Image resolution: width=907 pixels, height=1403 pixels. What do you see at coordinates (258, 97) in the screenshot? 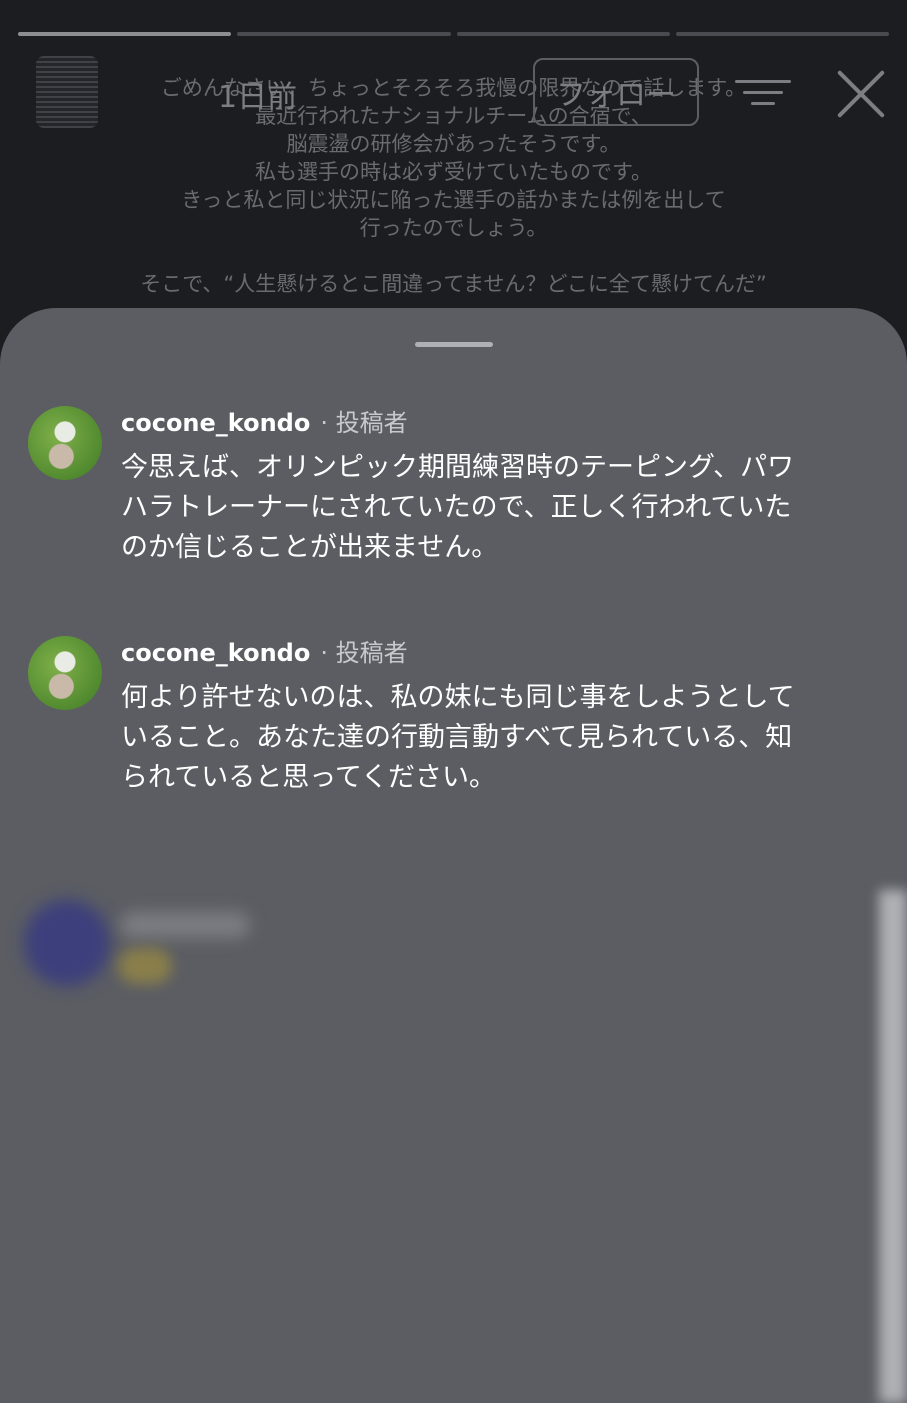
I see `story-time: 1日前` at bounding box center [258, 97].